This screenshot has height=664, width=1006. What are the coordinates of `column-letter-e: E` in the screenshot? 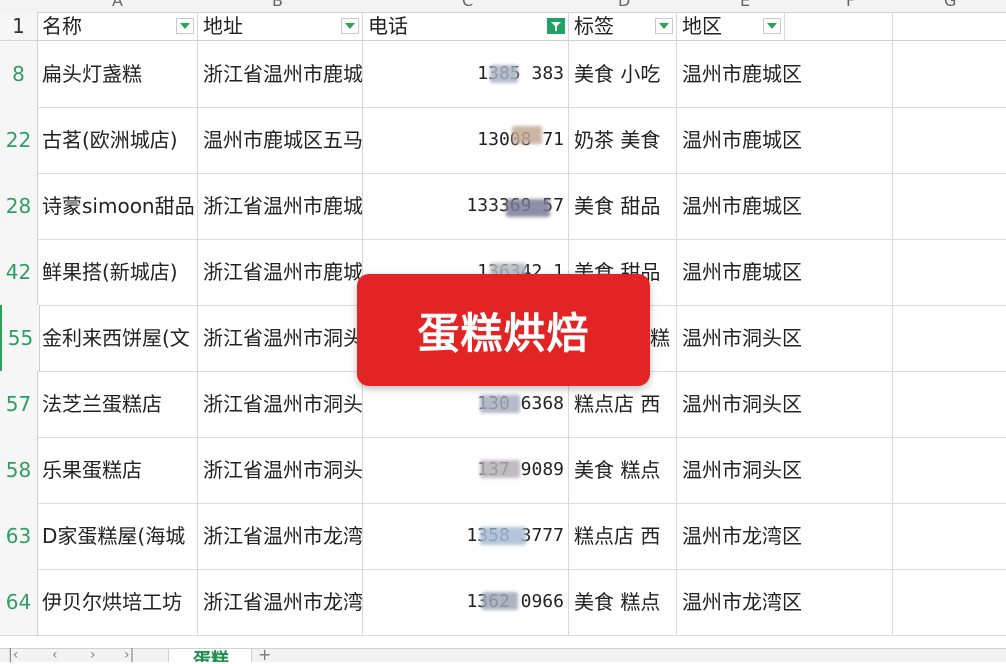 It's located at (745, 5).